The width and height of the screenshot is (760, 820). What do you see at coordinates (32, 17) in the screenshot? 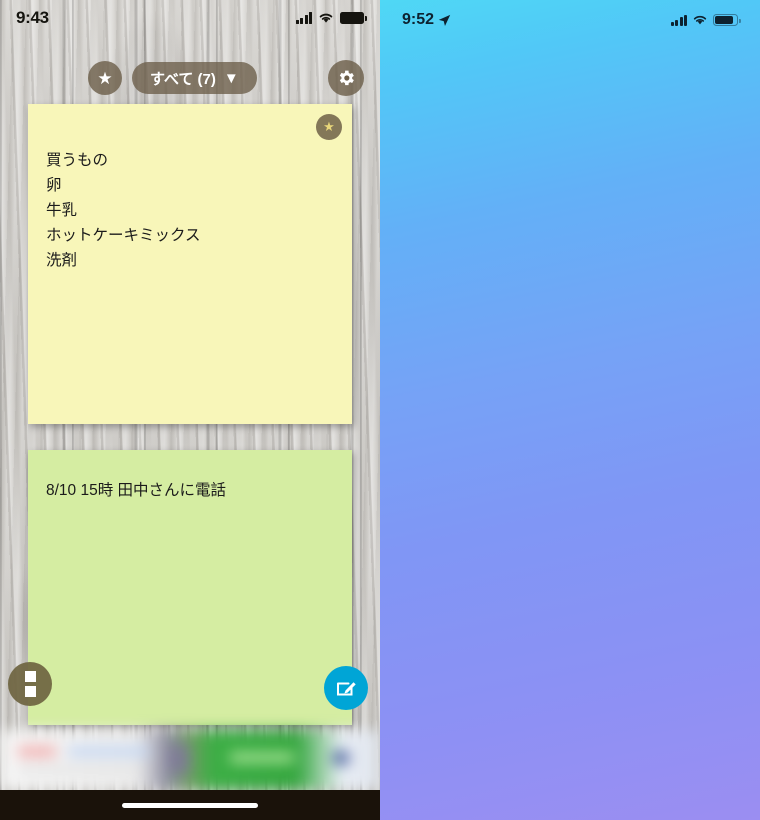
I see `left-status-time: 9:43` at bounding box center [32, 17].